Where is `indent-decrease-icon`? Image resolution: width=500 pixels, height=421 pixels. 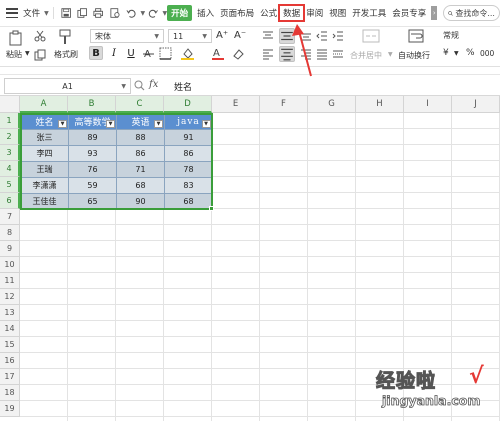
indent-decrease-icon is located at coordinates (322, 36).